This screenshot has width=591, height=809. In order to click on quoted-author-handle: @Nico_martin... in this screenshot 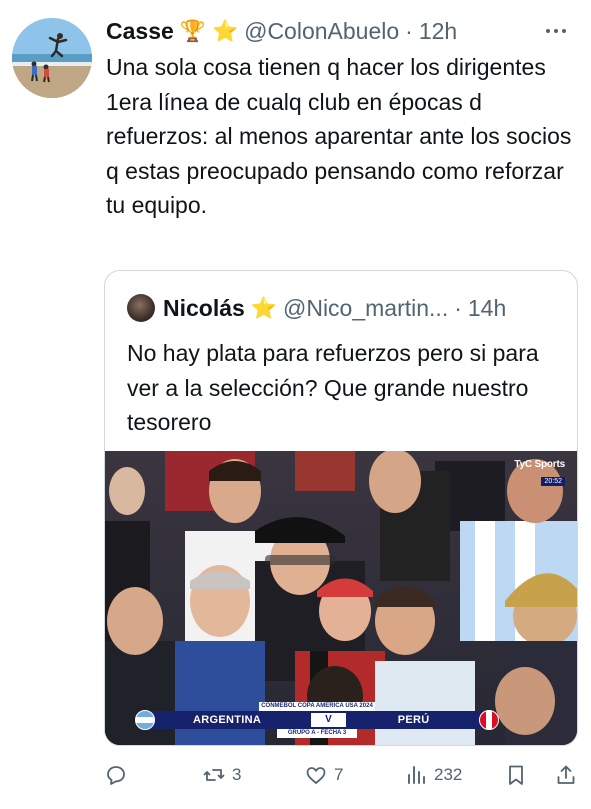, I will do `click(365, 307)`.